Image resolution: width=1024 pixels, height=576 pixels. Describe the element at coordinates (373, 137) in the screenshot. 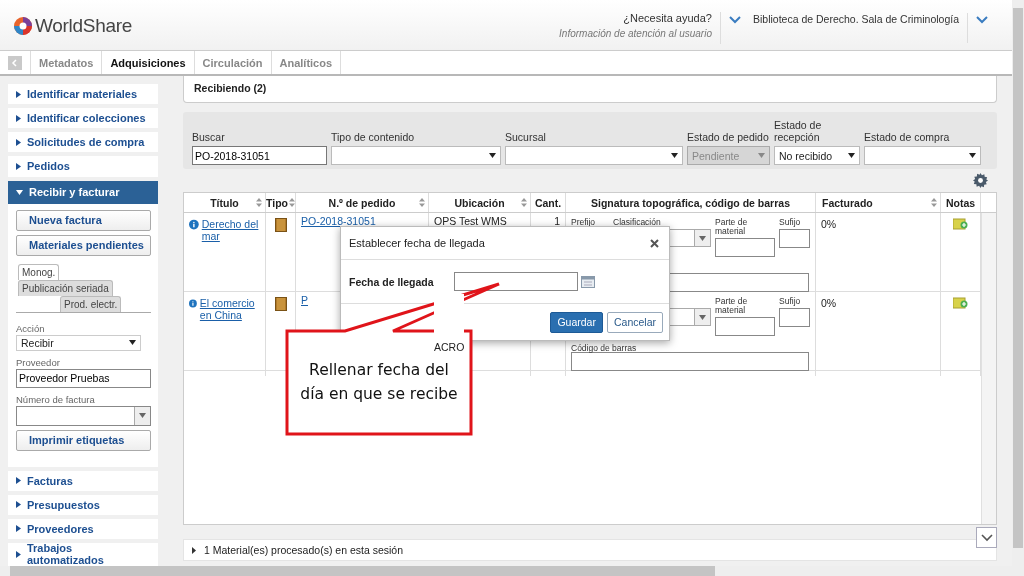

I see `filter-label: Tipo de contenido` at that location.